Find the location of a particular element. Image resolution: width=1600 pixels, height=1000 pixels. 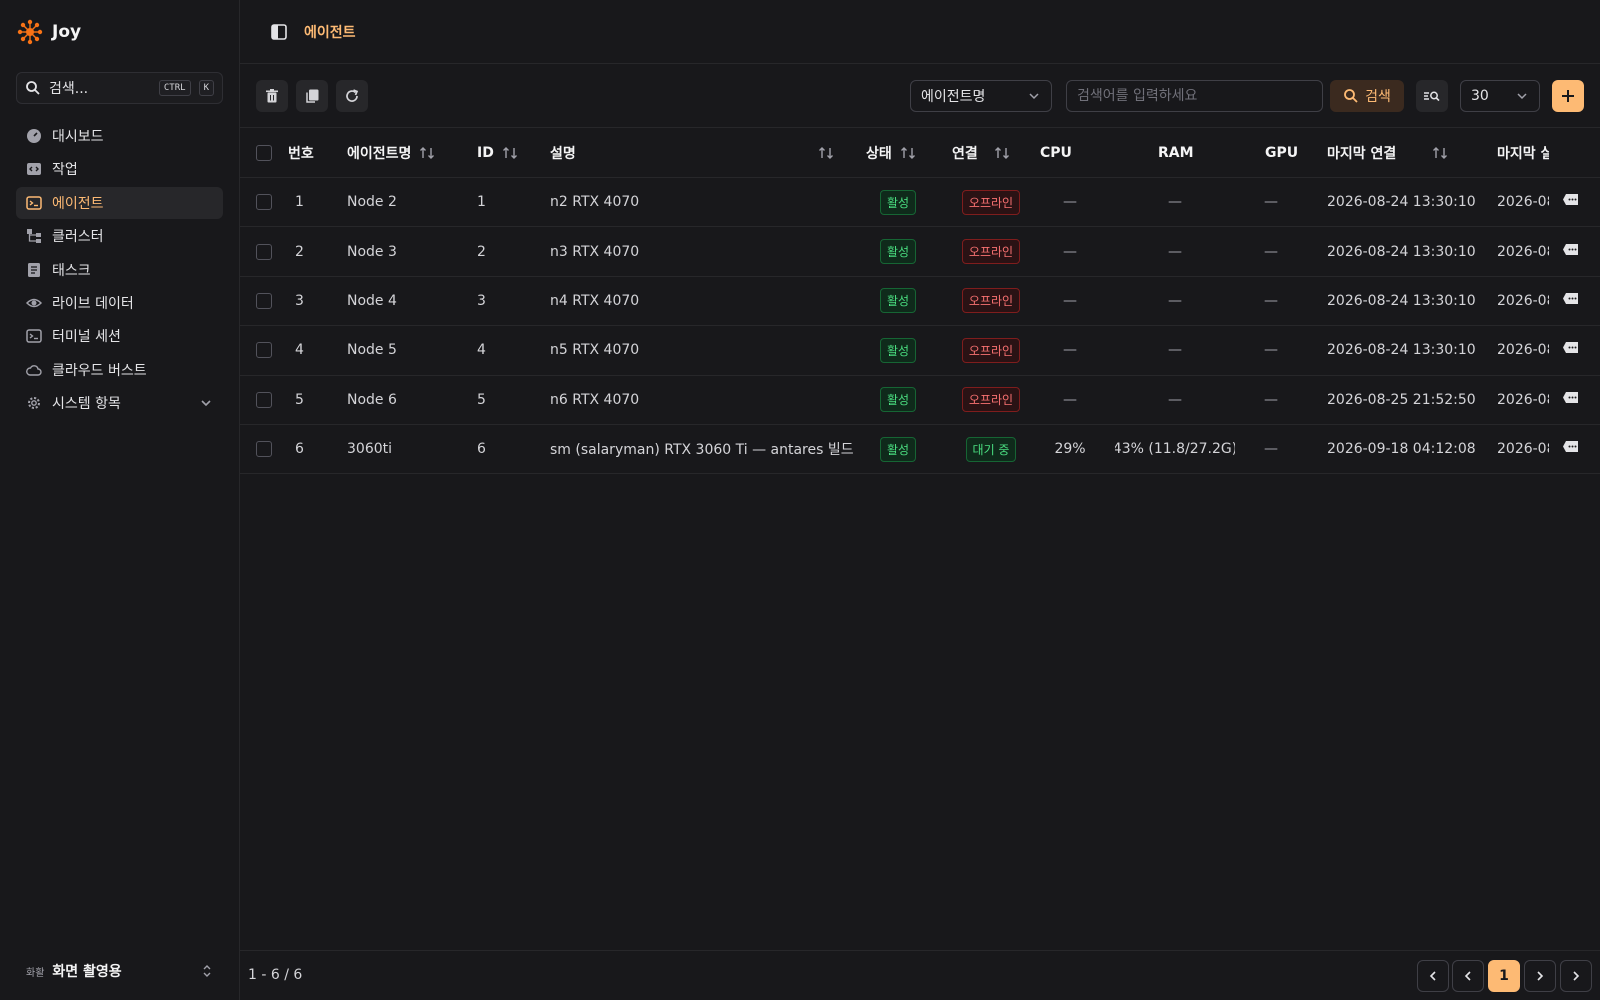

search-button: 검색 is located at coordinates (1367, 96).